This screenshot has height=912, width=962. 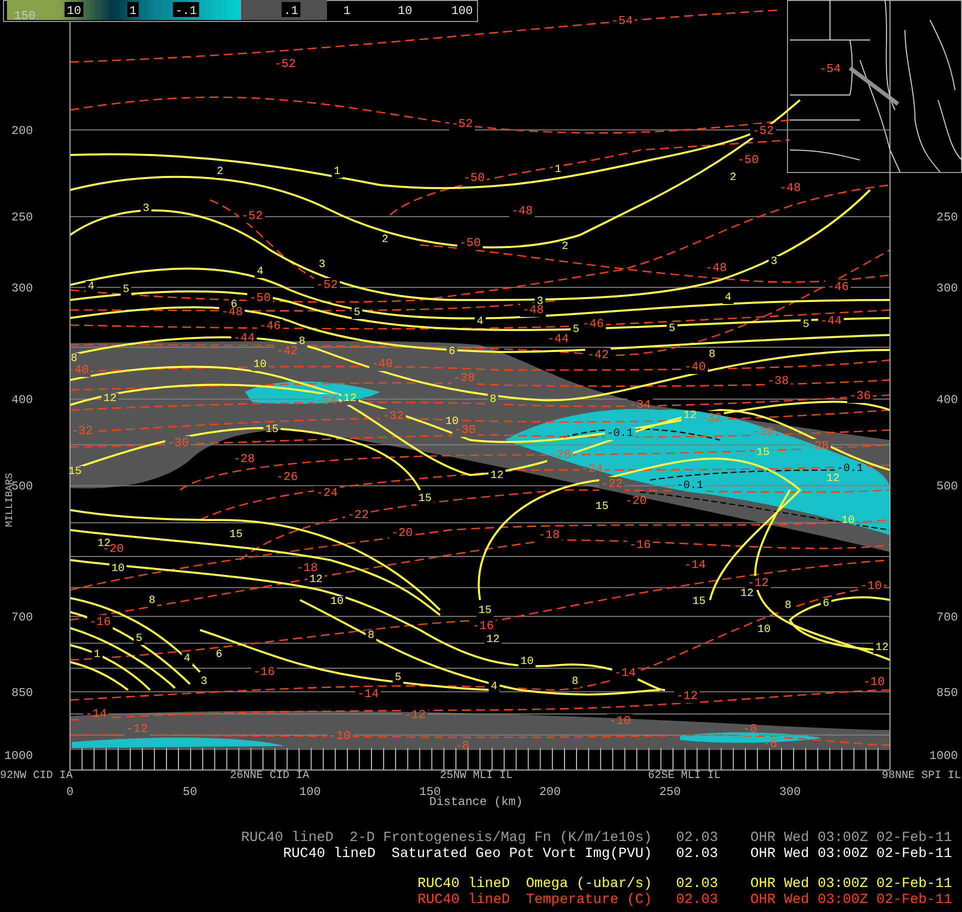 I want to click on contour-label: -46, so click(x=838, y=287).